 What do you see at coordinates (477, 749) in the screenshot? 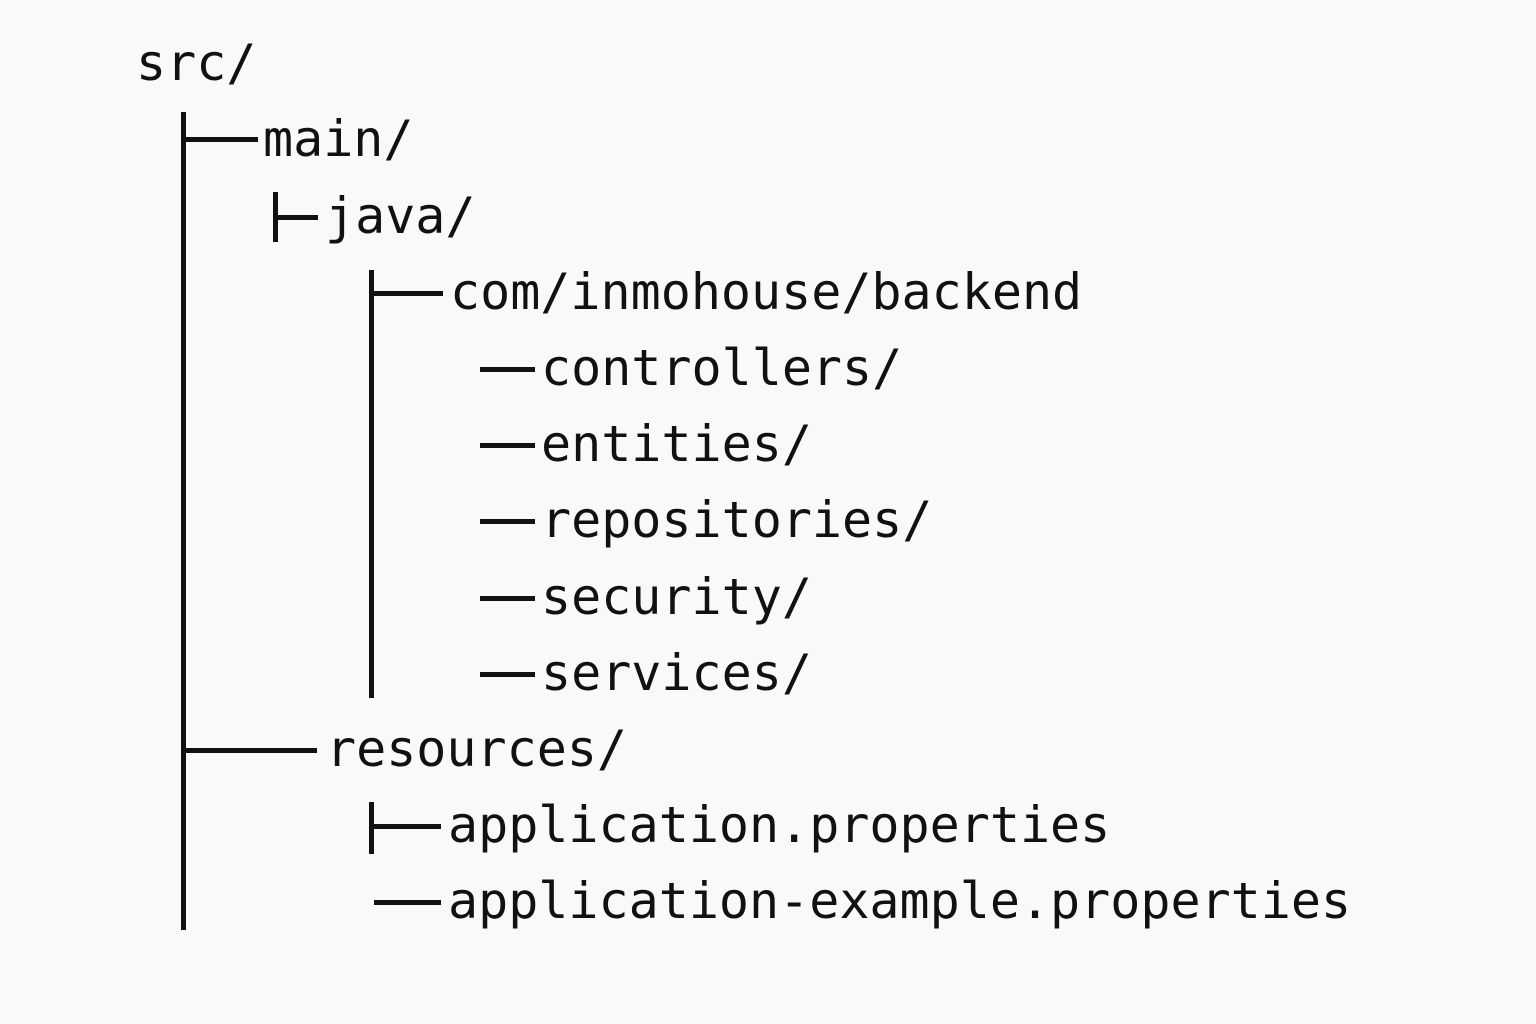
I see `resources-folder-label: resources/` at bounding box center [477, 749].